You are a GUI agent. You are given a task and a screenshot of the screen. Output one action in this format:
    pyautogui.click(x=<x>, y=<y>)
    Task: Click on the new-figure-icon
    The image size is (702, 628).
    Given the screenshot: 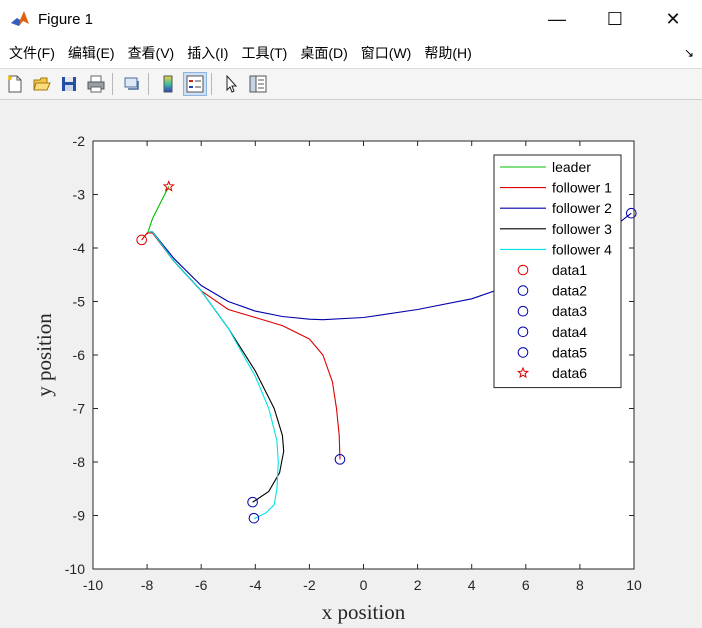 What is the action you would take?
    pyautogui.click(x=15, y=84)
    